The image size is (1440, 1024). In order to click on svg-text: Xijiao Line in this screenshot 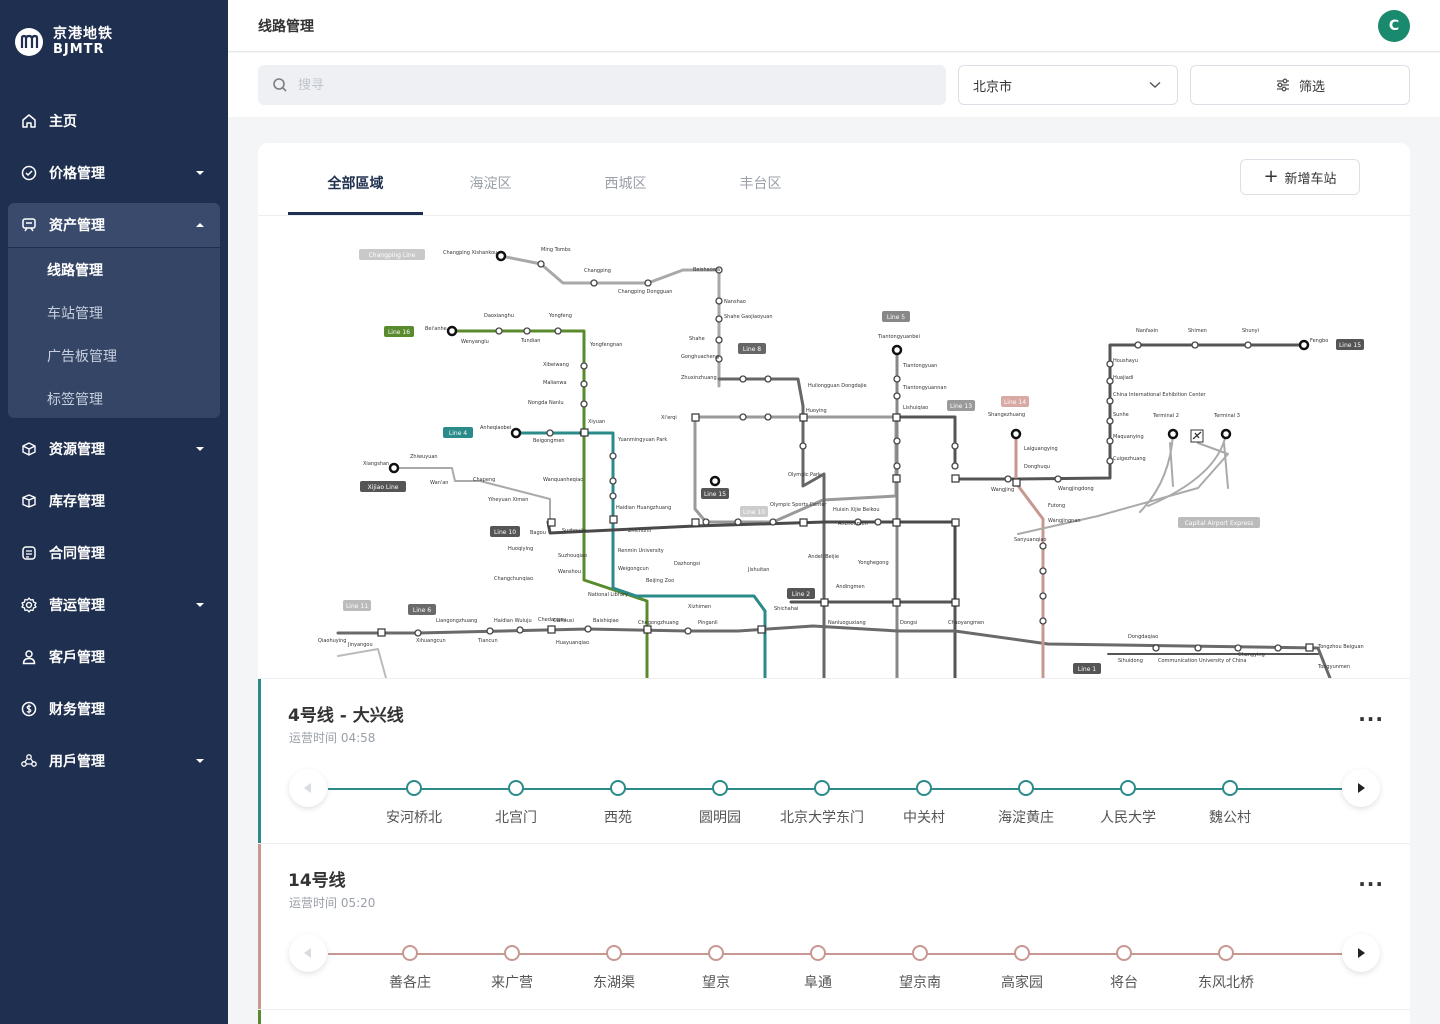, I will do `click(383, 487)`.